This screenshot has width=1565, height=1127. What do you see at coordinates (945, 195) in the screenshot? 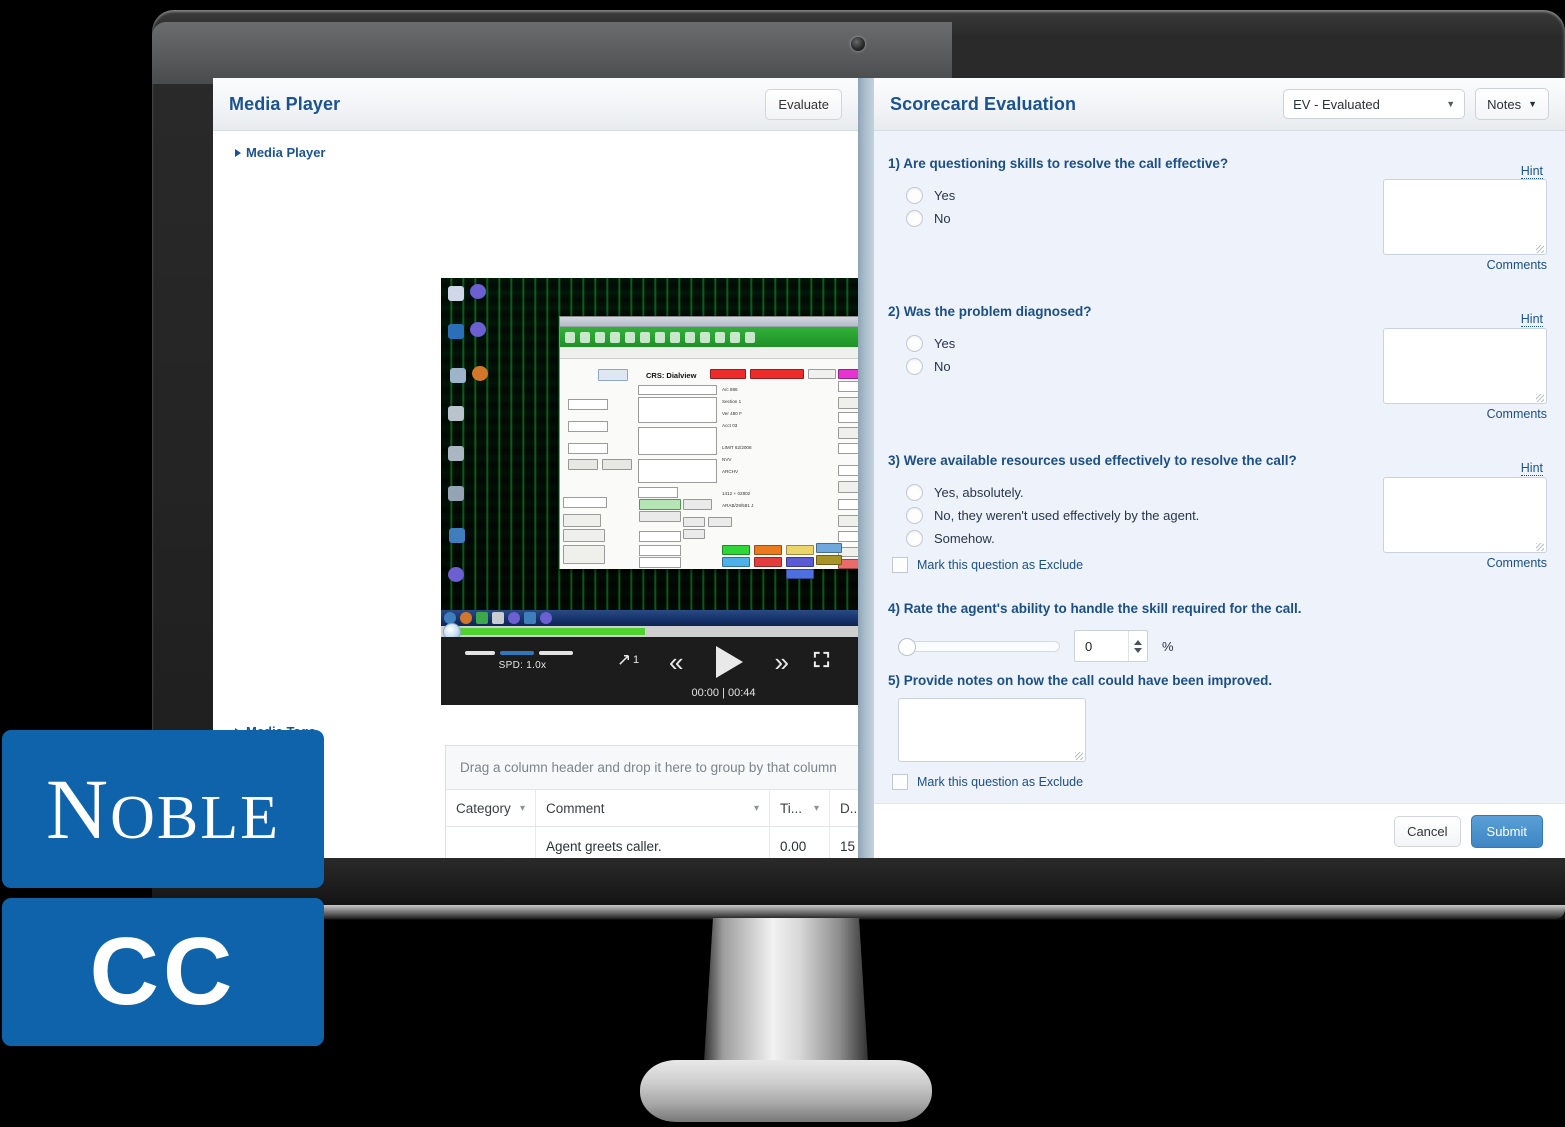
I see `option-label: Yes` at bounding box center [945, 195].